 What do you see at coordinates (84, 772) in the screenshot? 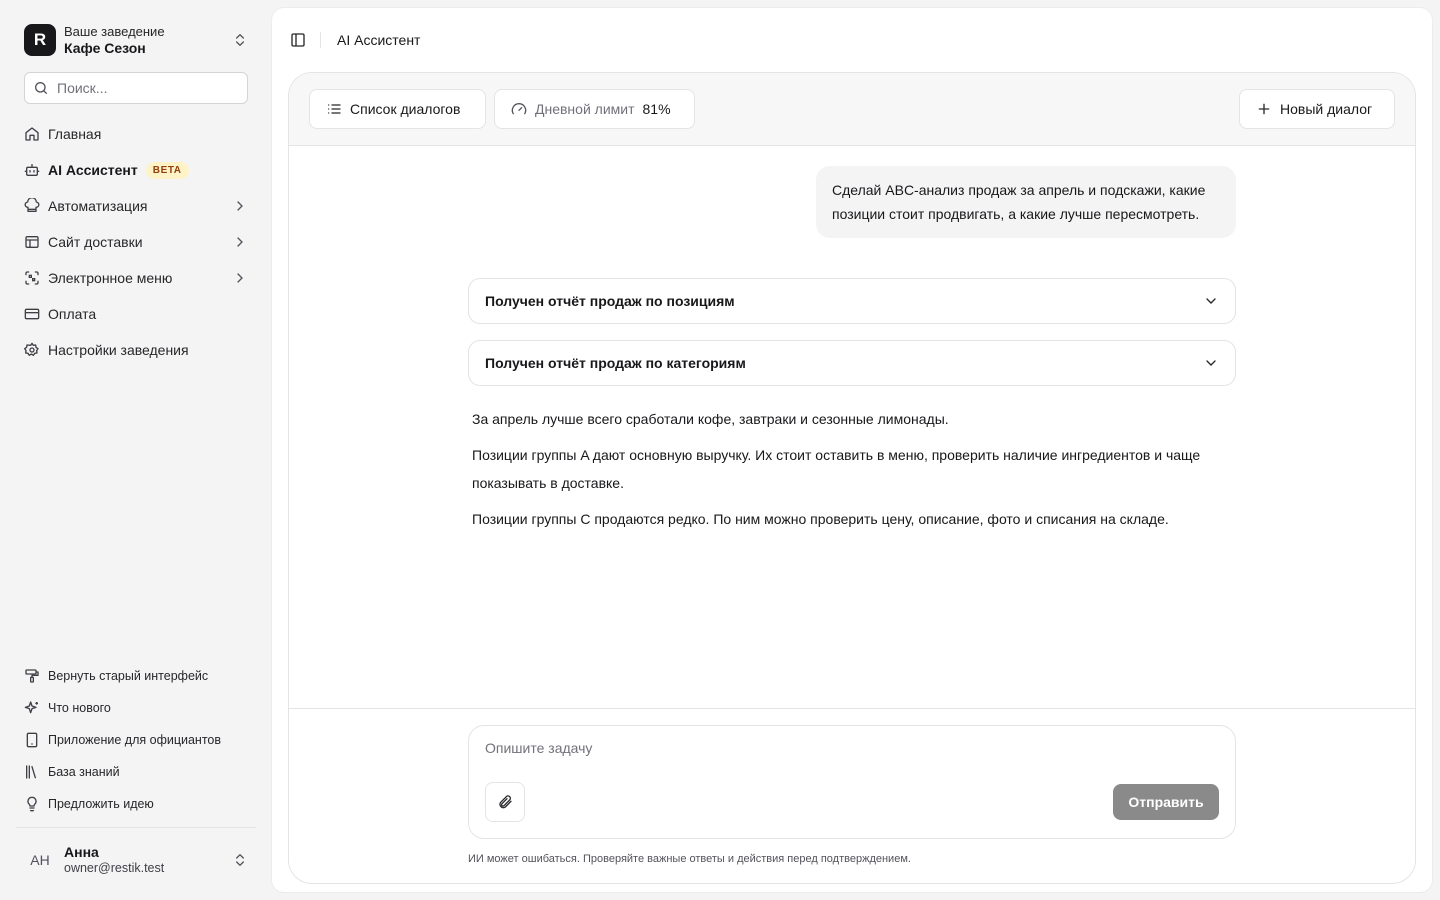
I see `link-label: База знаний` at bounding box center [84, 772].